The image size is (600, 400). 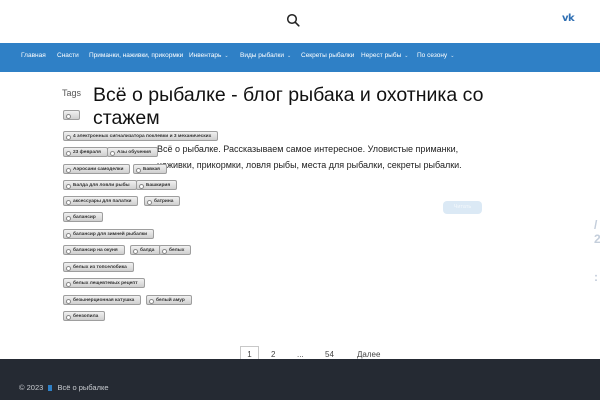 I want to click on nav-item-fishing-types: Виды рыбалки ⌄, so click(x=265, y=55).